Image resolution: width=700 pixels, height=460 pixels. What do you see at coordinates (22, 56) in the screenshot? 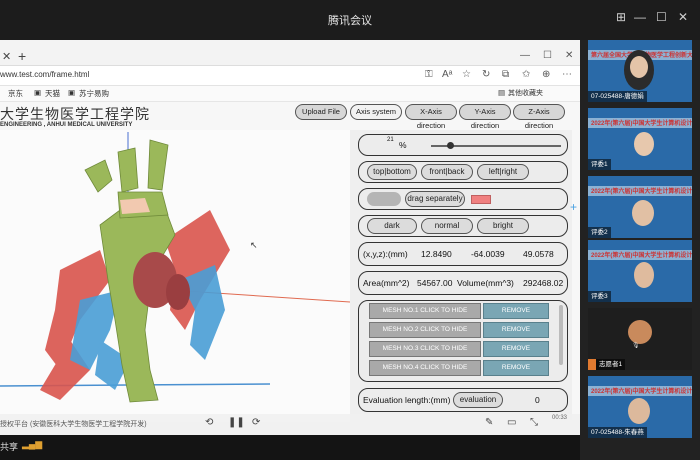
I see `new-tab-icon: +` at bounding box center [22, 56].